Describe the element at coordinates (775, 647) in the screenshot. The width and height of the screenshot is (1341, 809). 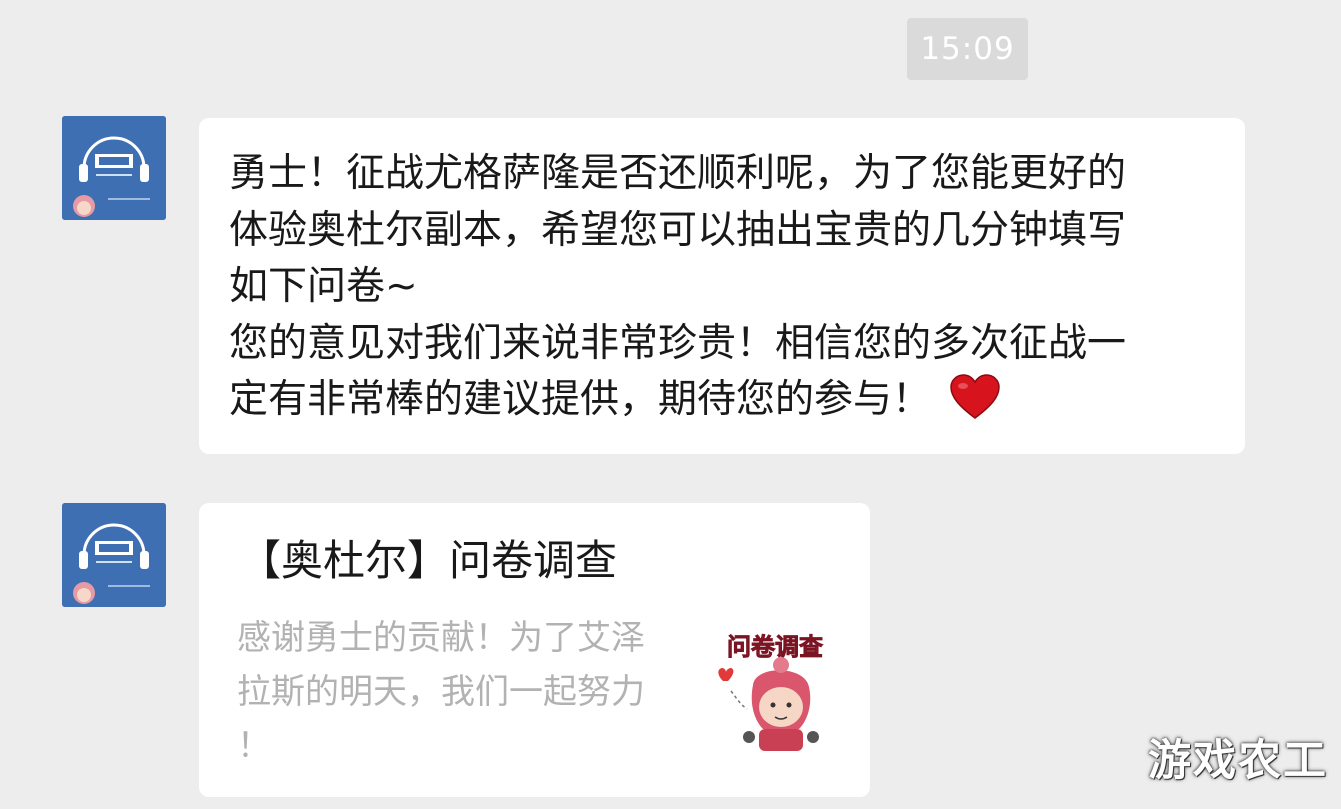
I see `thumbnail-caption: 问卷调查` at that location.